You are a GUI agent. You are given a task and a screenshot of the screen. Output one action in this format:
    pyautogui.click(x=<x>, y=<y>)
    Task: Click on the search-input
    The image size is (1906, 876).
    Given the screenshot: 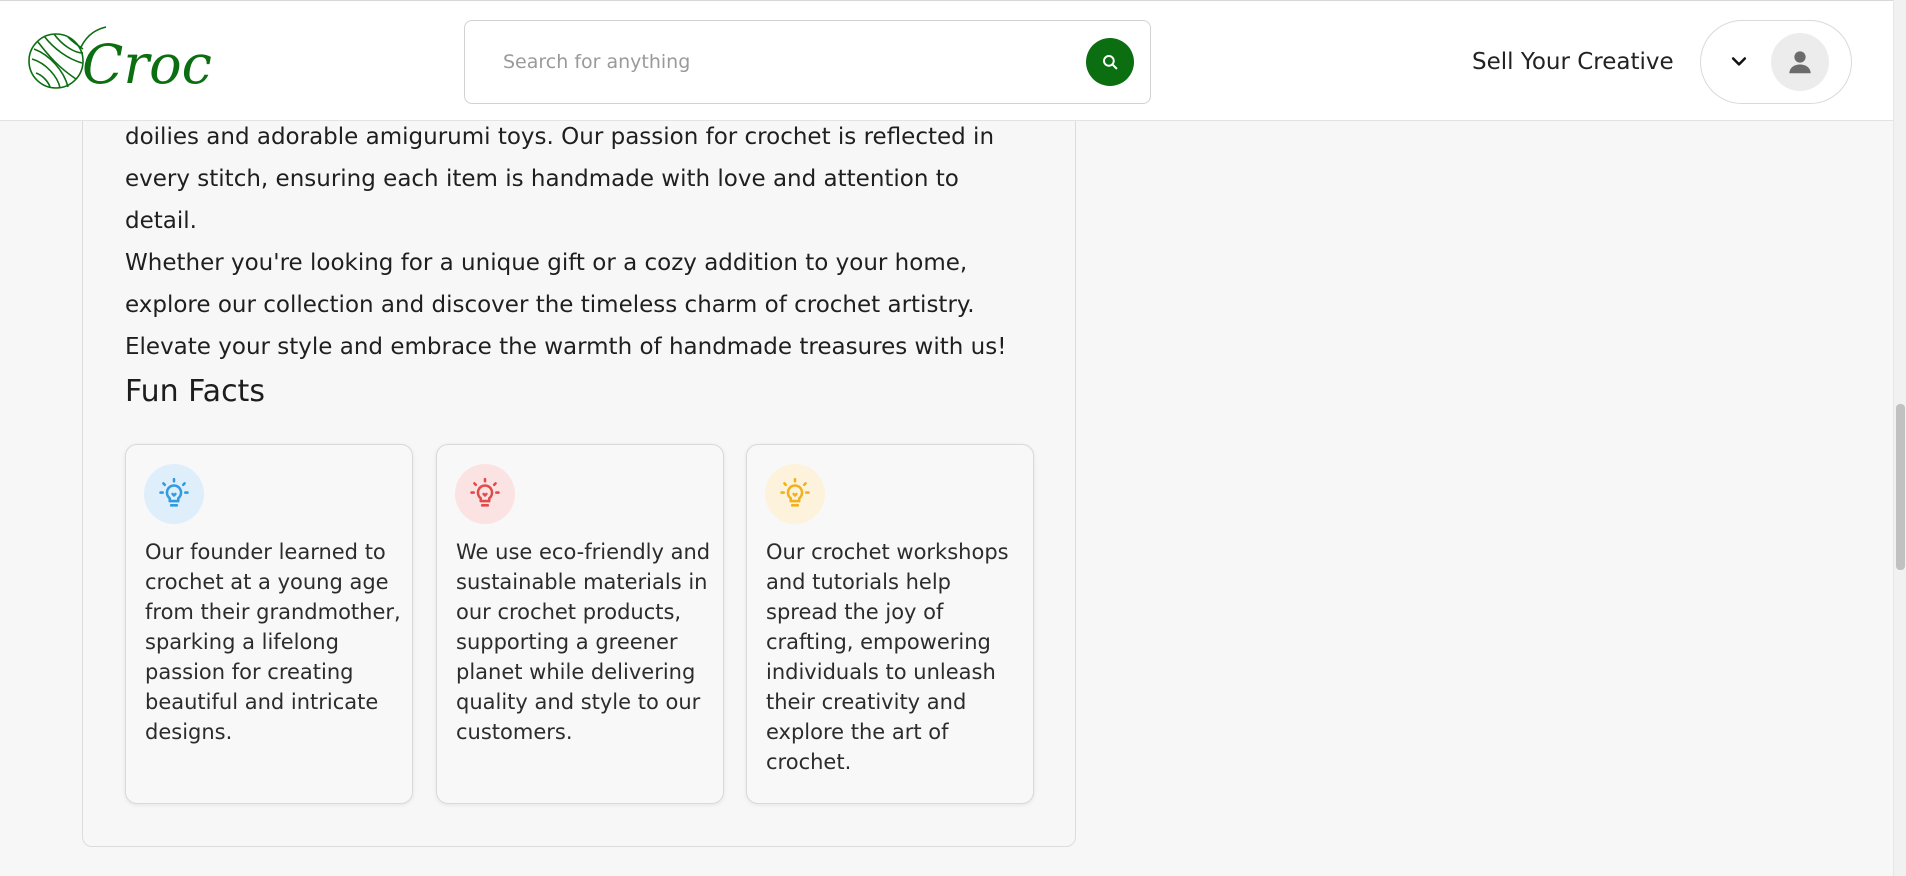 What is the action you would take?
    pyautogui.click(x=781, y=62)
    